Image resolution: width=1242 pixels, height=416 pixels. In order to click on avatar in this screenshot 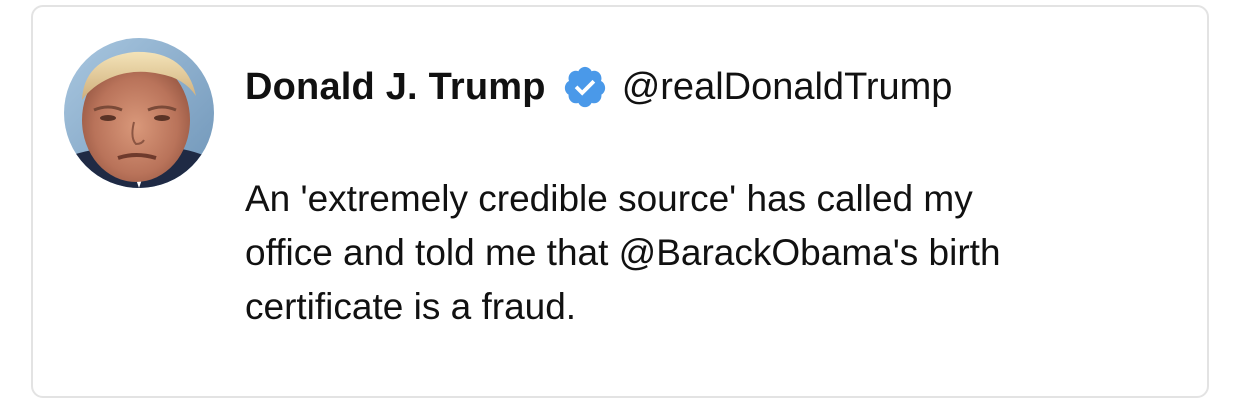, I will do `click(139, 113)`.